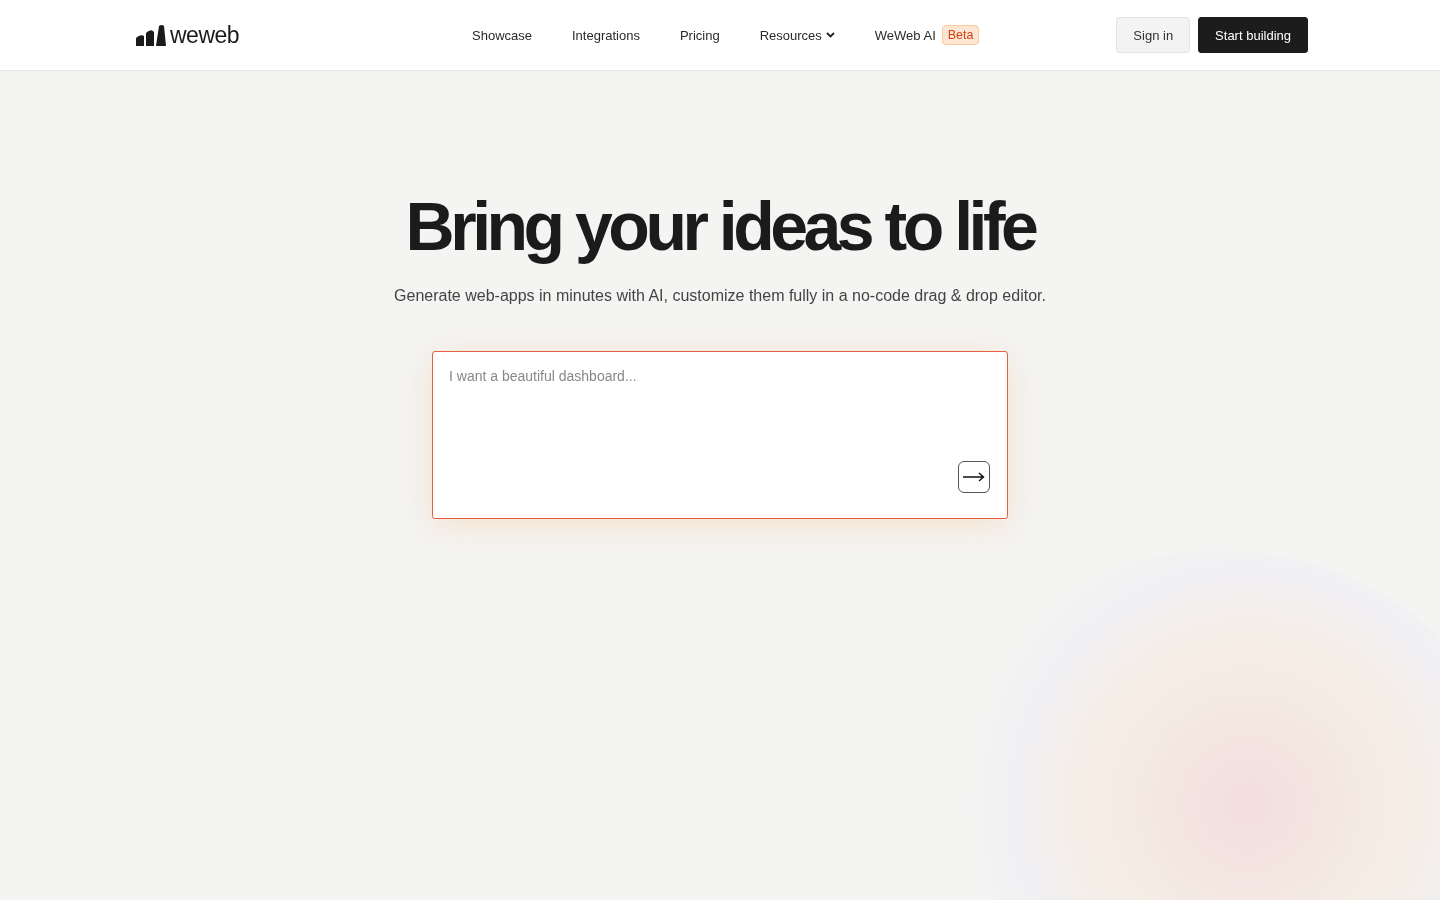 The width and height of the screenshot is (1440, 900). Describe the element at coordinates (720, 296) in the screenshot. I see `hero-subtitle: Generate web-apps in minutes with AI, customize them fully in a no-code drag & drop editor.` at that location.